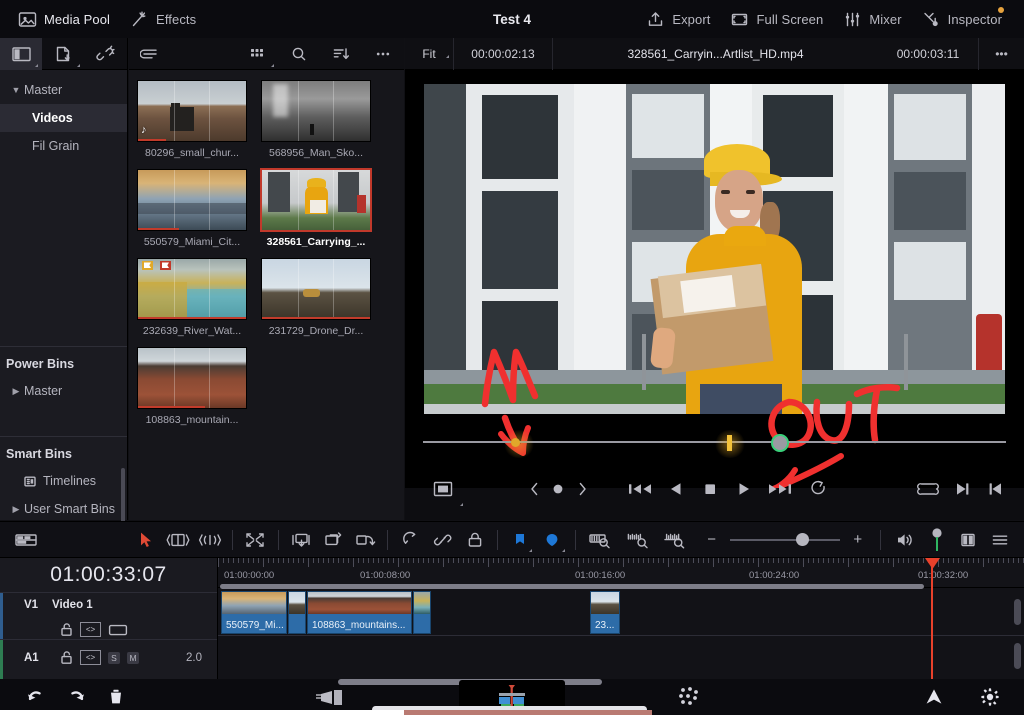 Image resolution: width=1024 pixels, height=715 pixels. I want to click on audio-meter-button, so click(937, 539).